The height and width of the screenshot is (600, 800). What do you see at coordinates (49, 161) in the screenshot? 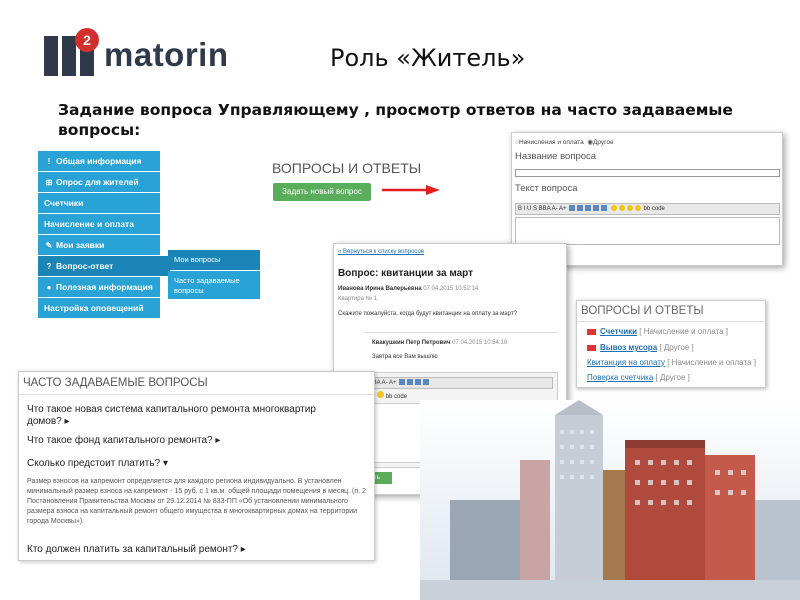
I see `info-icon: !` at bounding box center [49, 161].